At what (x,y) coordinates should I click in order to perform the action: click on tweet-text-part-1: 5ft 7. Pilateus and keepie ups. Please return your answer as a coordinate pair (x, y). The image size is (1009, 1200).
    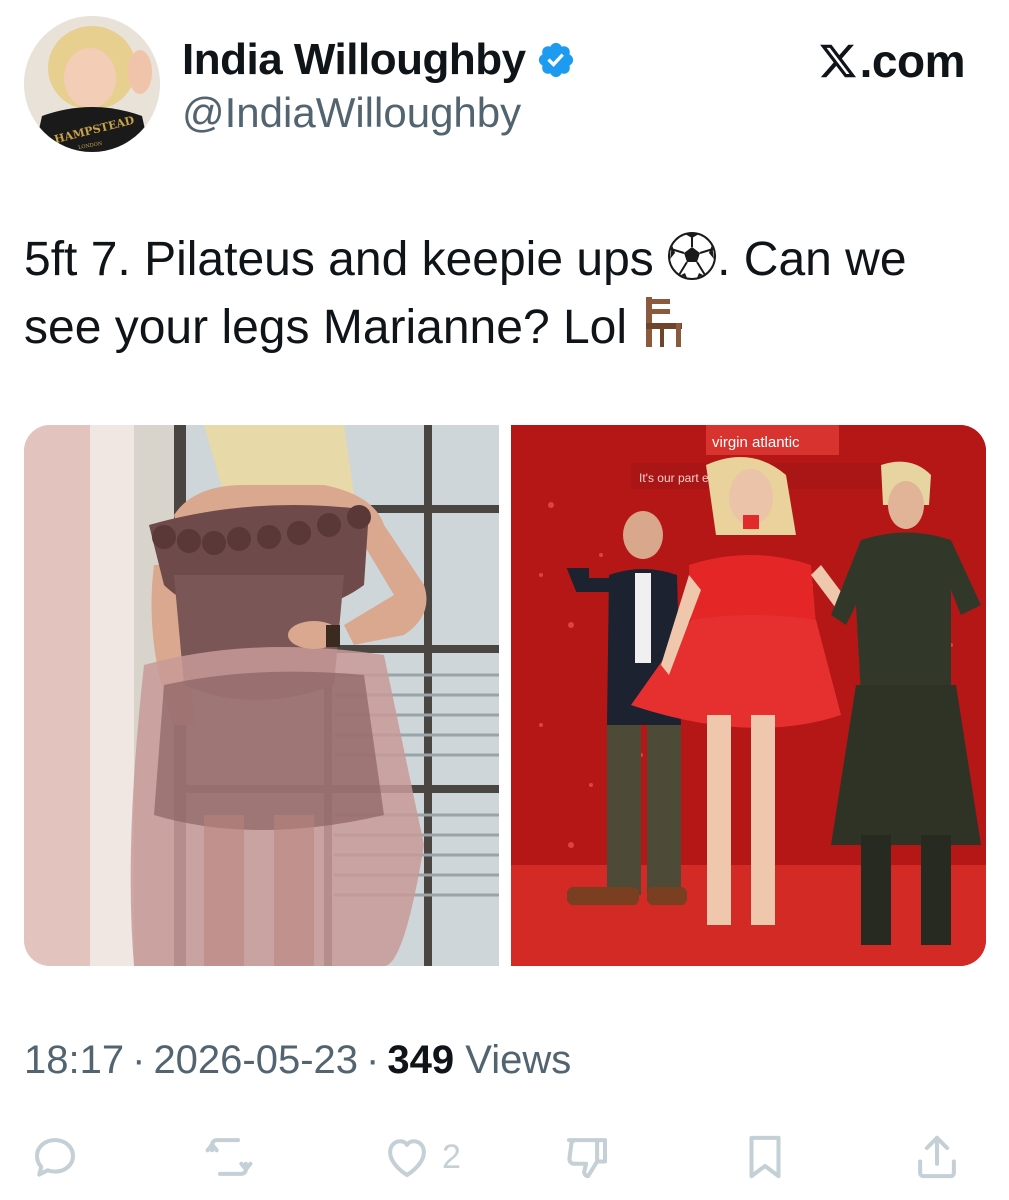
    Looking at the image, I should click on (346, 259).